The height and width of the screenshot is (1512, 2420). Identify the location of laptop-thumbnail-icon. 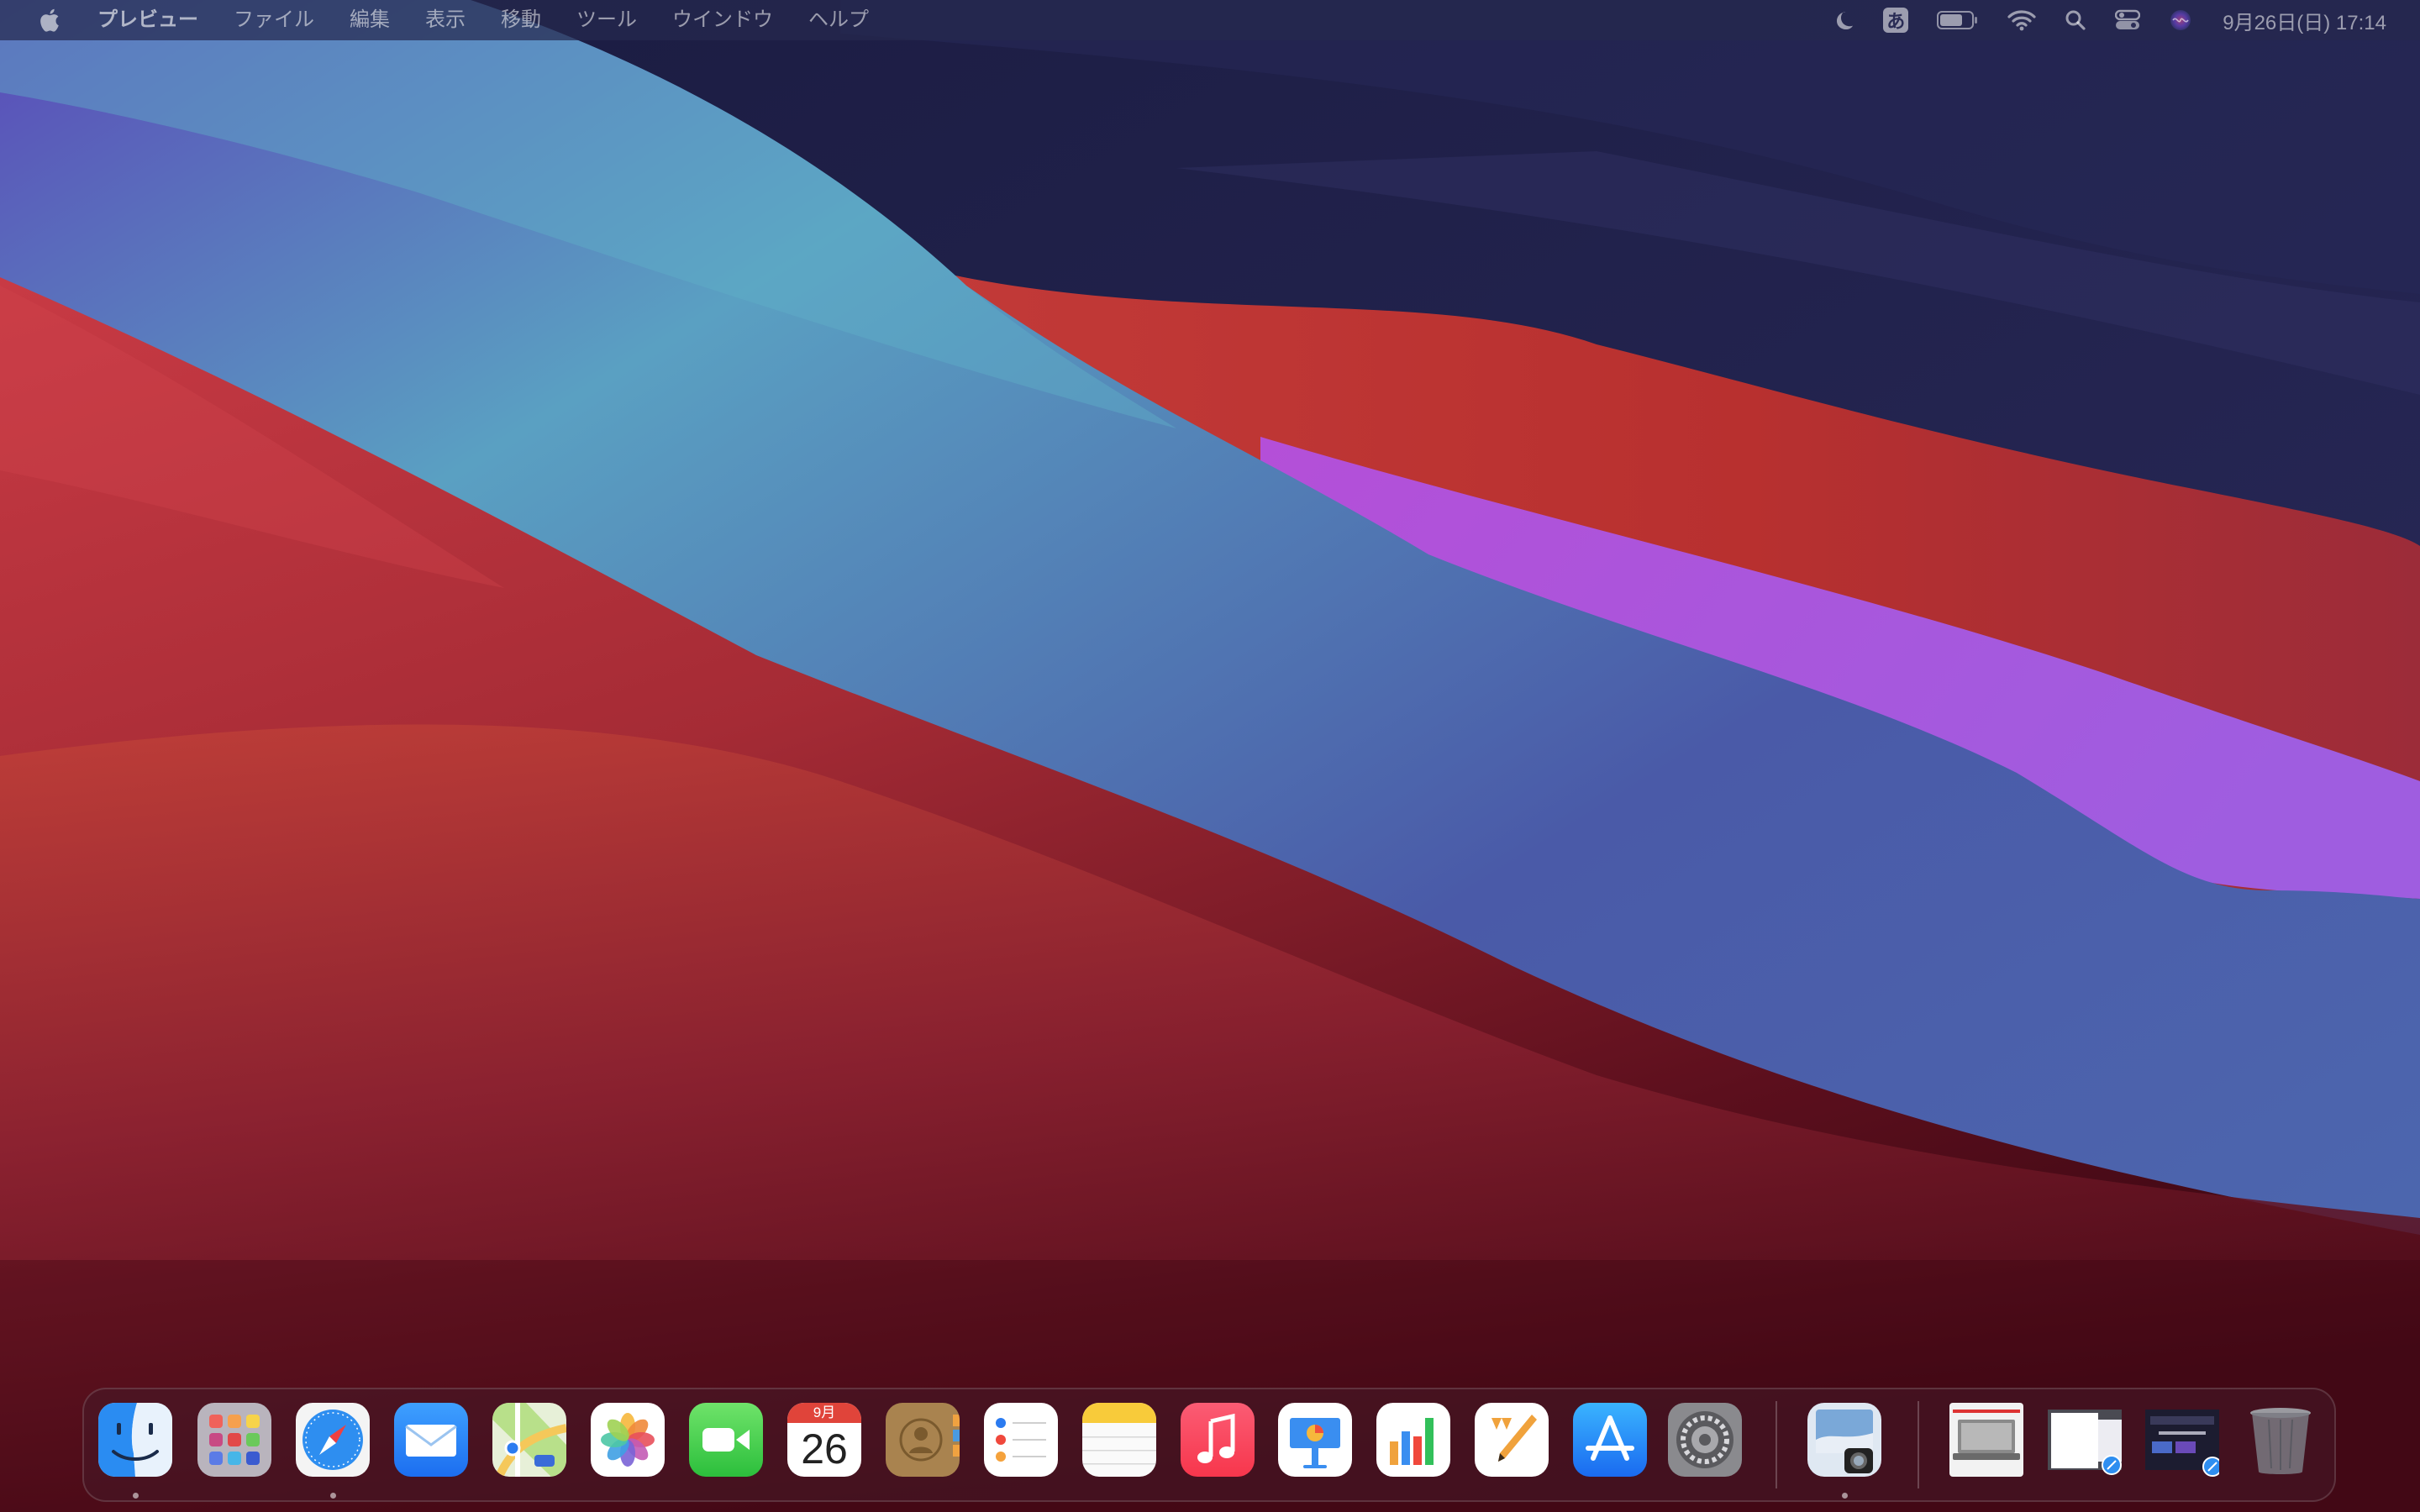
(1986, 1440).